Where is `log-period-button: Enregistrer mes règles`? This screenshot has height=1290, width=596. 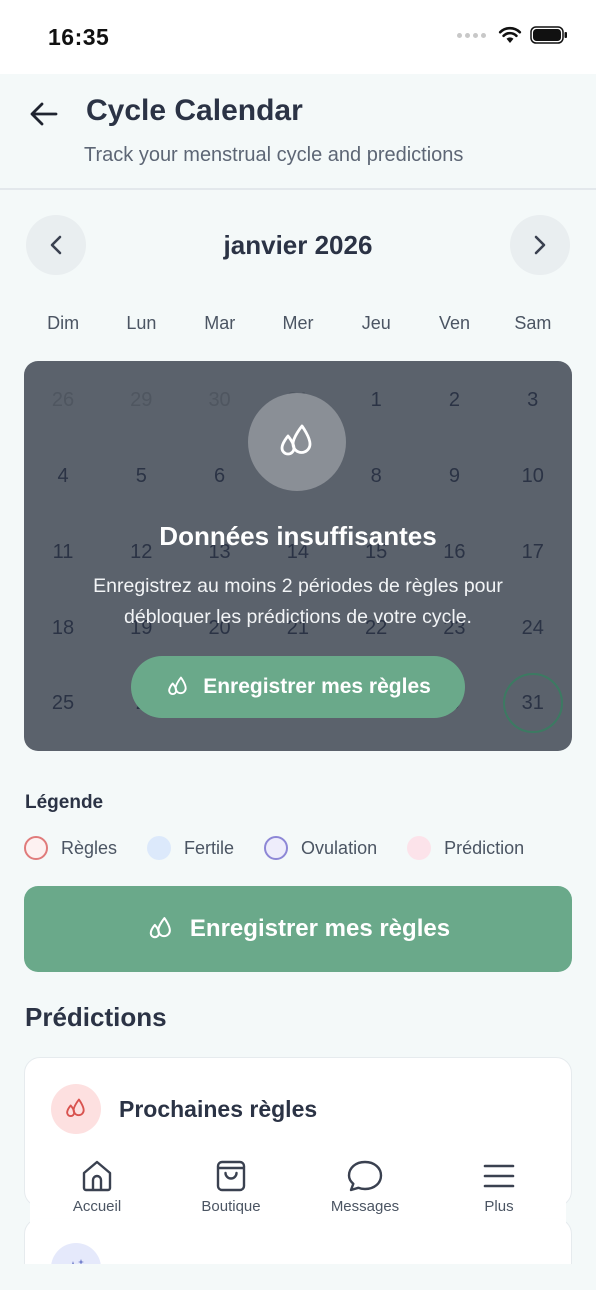
log-period-button: Enregistrer mes règles is located at coordinates (298, 929).